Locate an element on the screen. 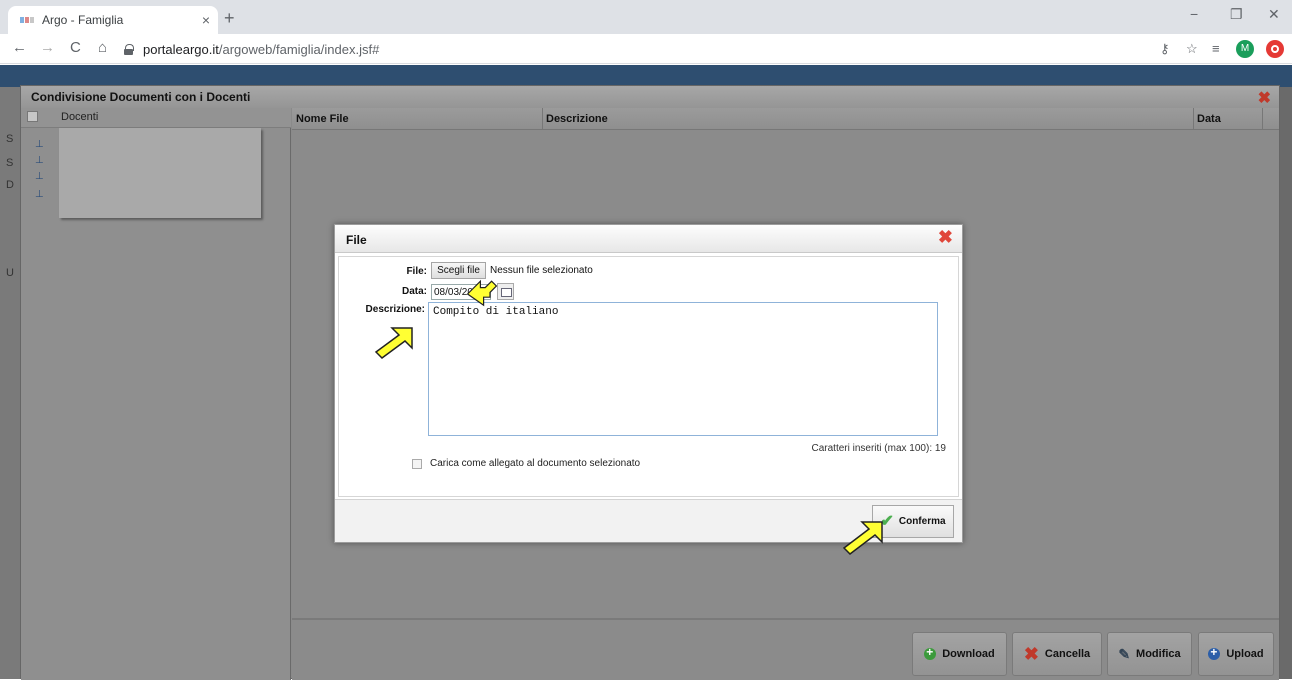 This screenshot has width=1292, height=680. description-textarea: Compito di italiano is located at coordinates (683, 369).